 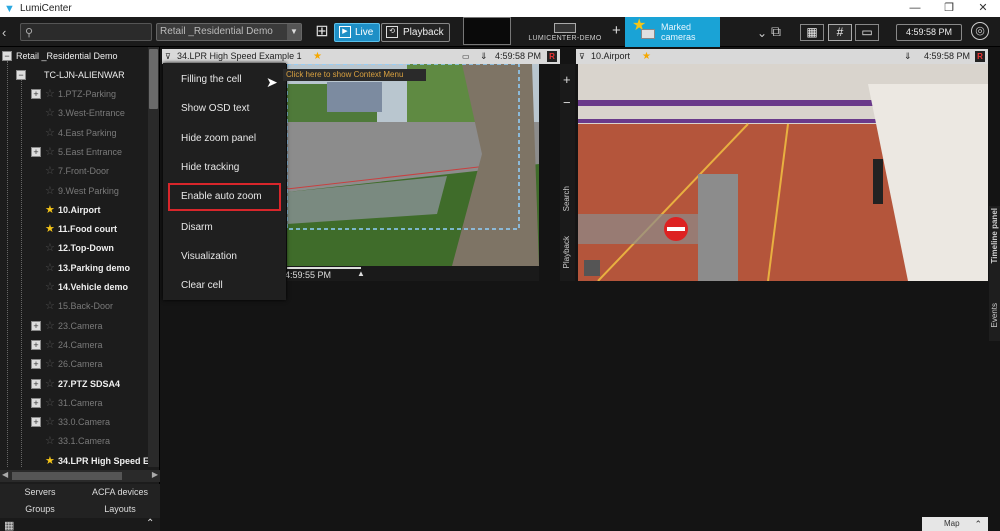 What do you see at coordinates (980, 31) in the screenshot?
I see `globe-icon: ◎` at bounding box center [980, 31].